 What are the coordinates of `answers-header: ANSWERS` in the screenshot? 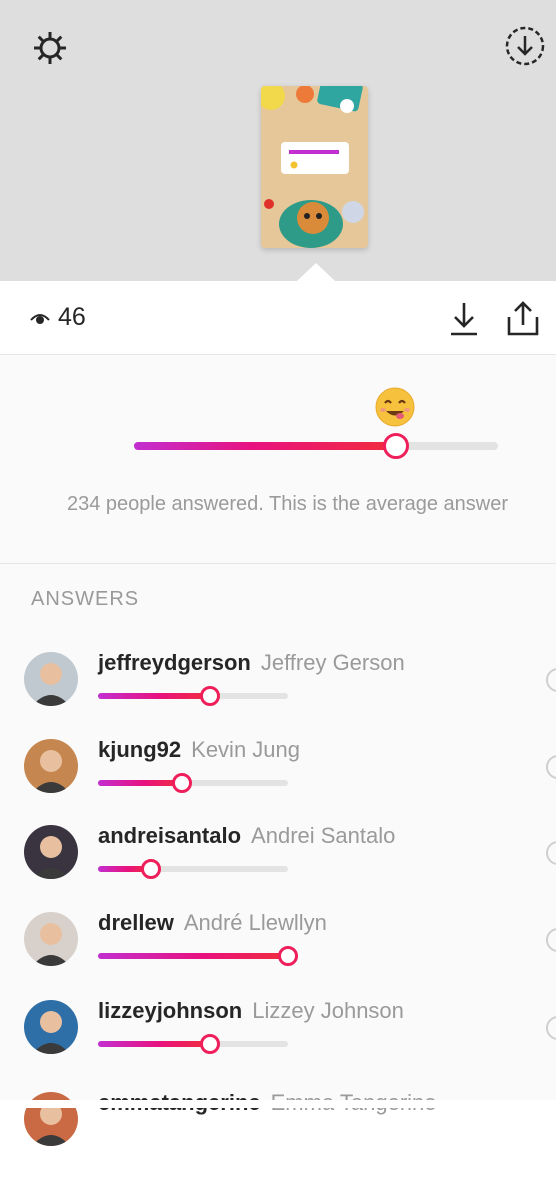 It's located at (85, 599).